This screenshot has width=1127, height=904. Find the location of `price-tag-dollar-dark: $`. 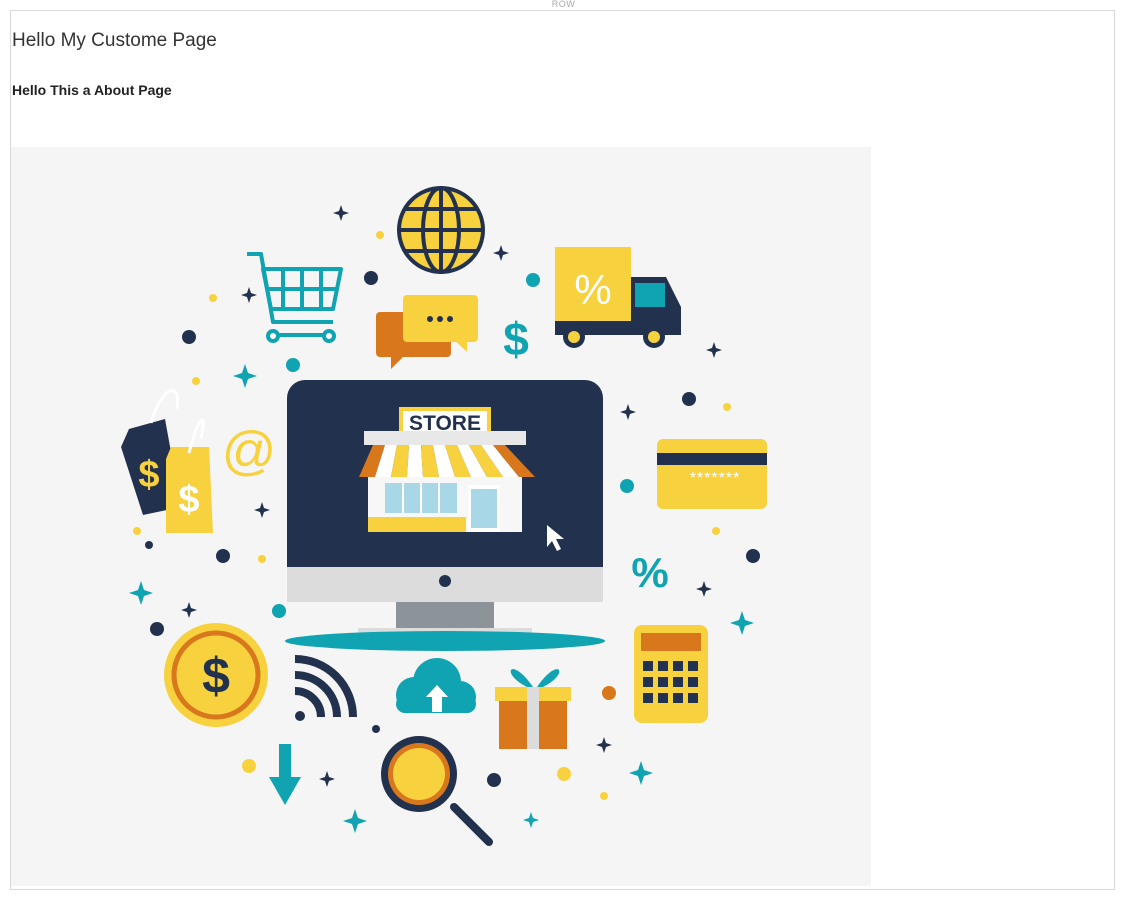

price-tag-dollar-dark: $ is located at coordinates (148, 475).